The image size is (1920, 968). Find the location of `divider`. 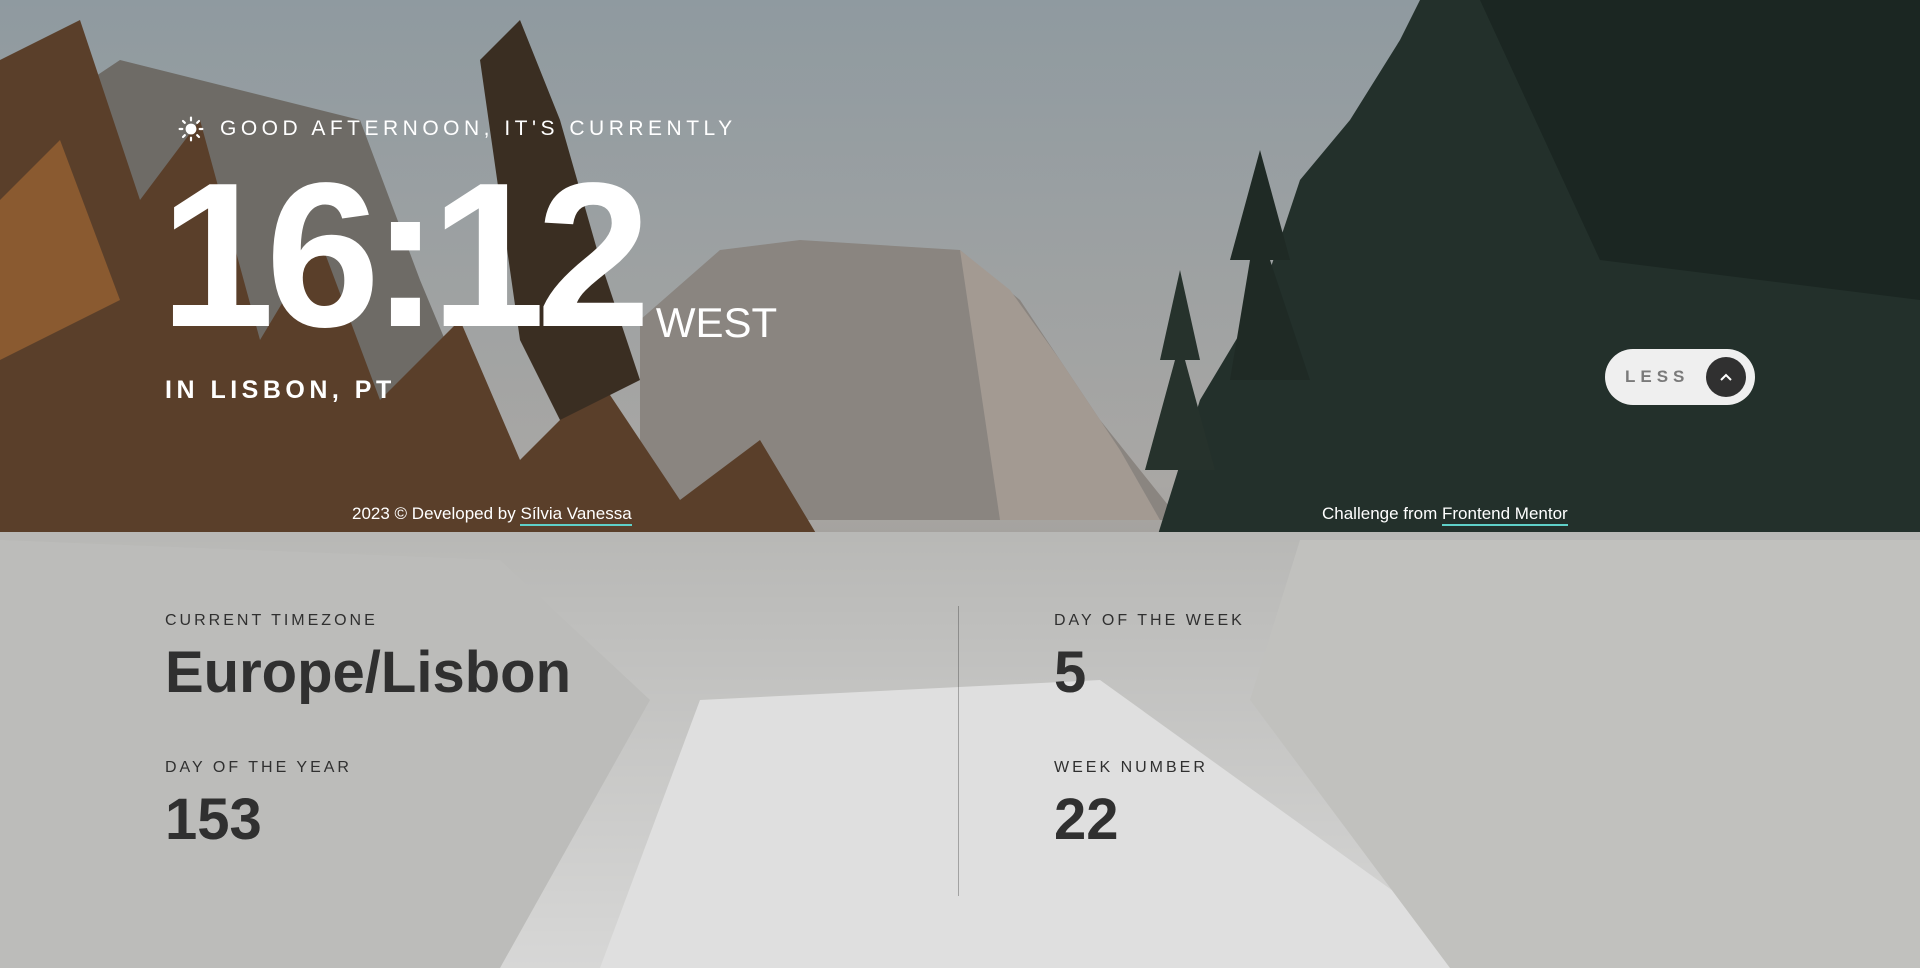

divider is located at coordinates (958, 751).